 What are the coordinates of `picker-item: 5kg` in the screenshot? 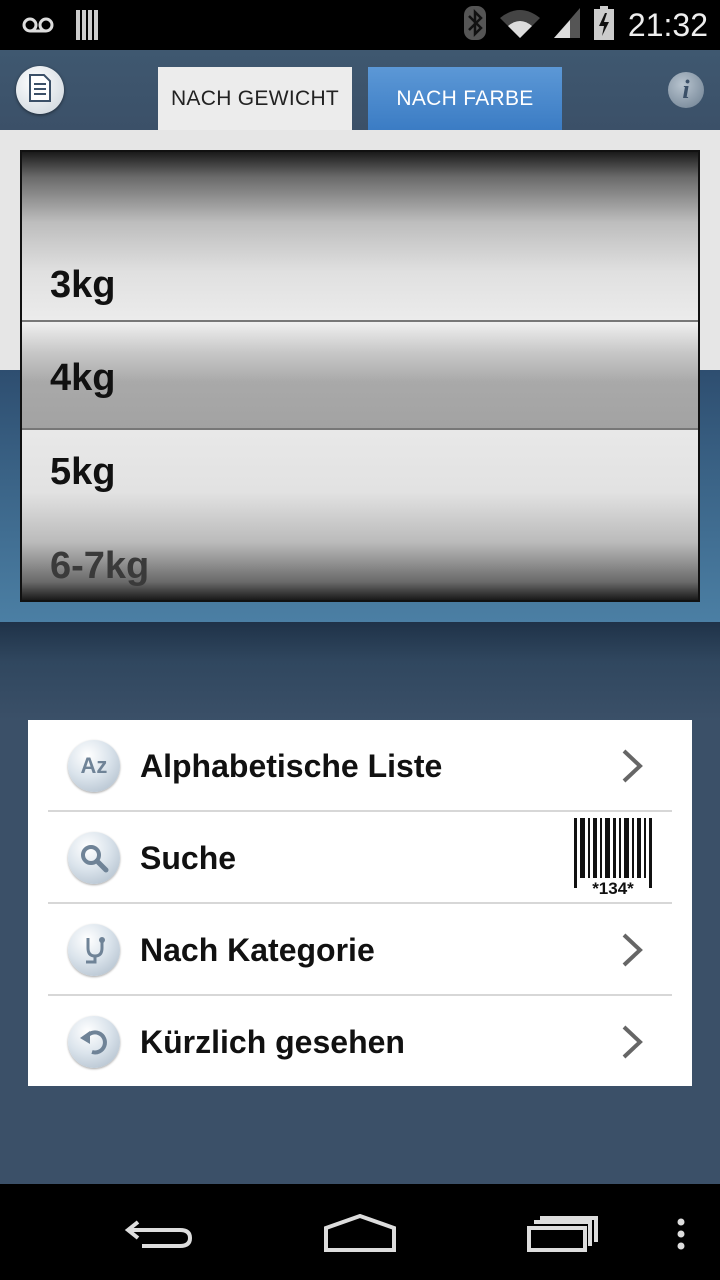 It's located at (82, 472).